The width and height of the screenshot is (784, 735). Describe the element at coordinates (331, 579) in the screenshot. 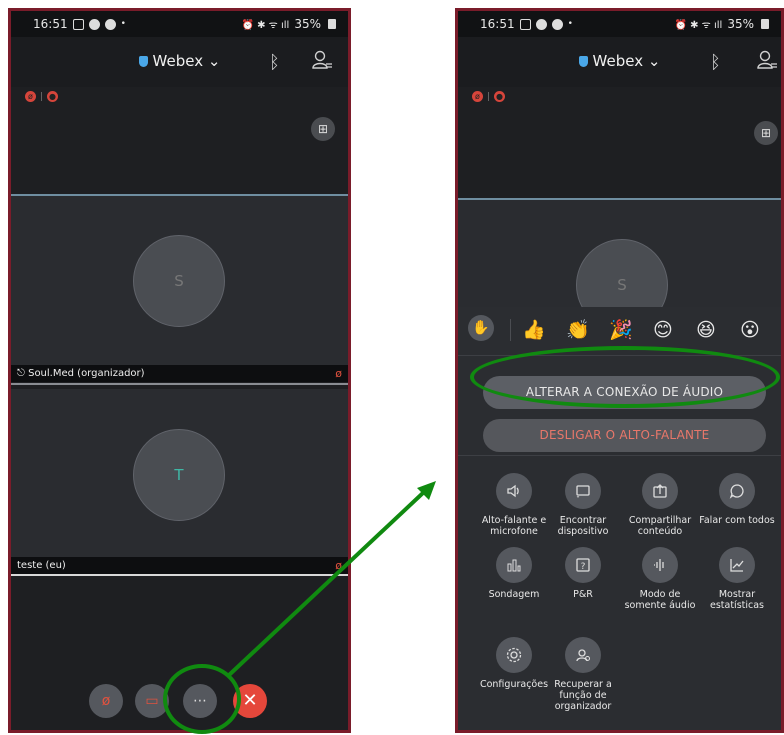

I see `annotation-arrow` at that location.